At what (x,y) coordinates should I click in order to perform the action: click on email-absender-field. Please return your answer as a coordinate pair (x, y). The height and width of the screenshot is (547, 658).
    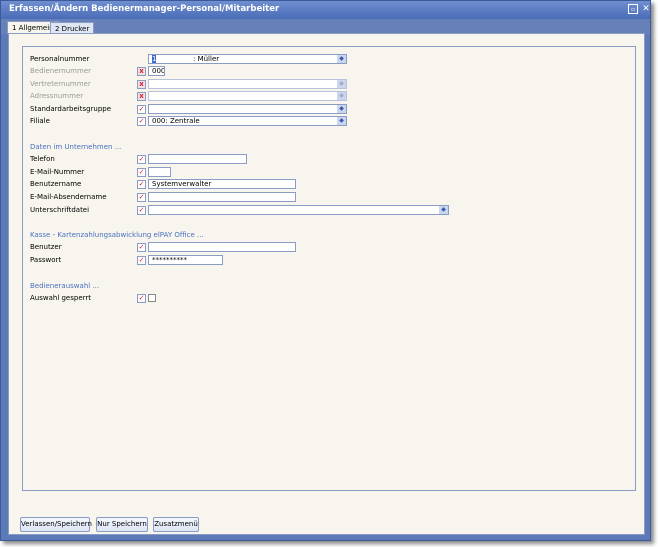
    Looking at the image, I should click on (222, 197).